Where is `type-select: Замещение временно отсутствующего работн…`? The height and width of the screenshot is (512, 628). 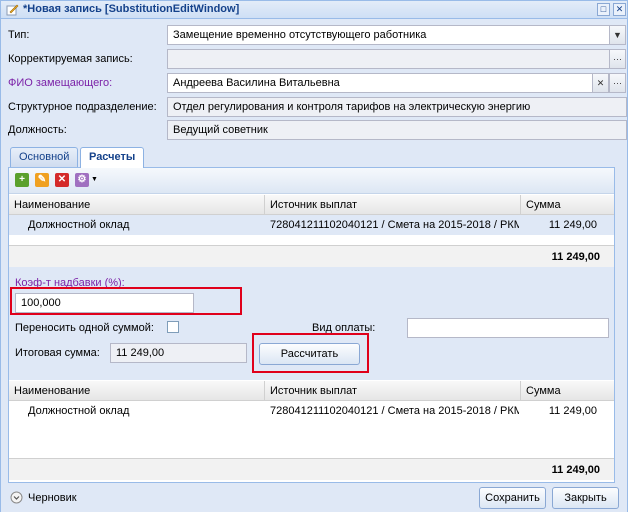
type-select: Замещение временно отсутствующего работн… is located at coordinates (388, 35).